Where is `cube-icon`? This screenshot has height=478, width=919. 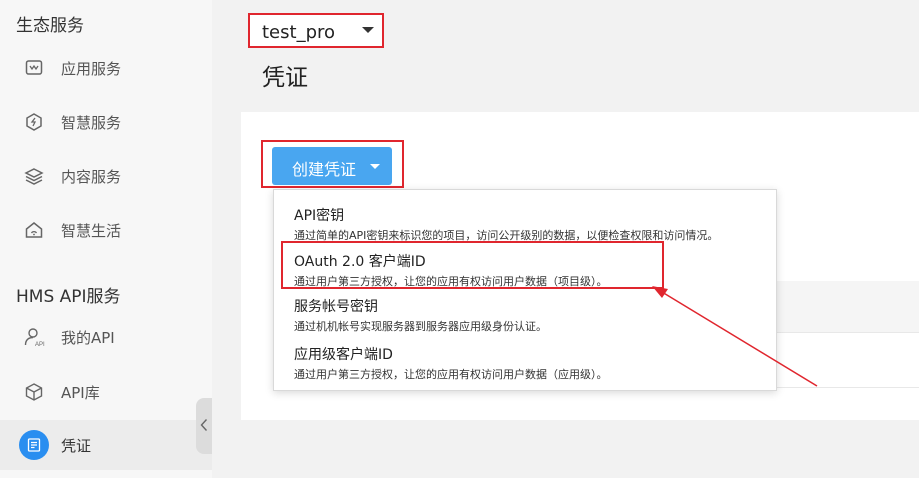 cube-icon is located at coordinates (34, 392).